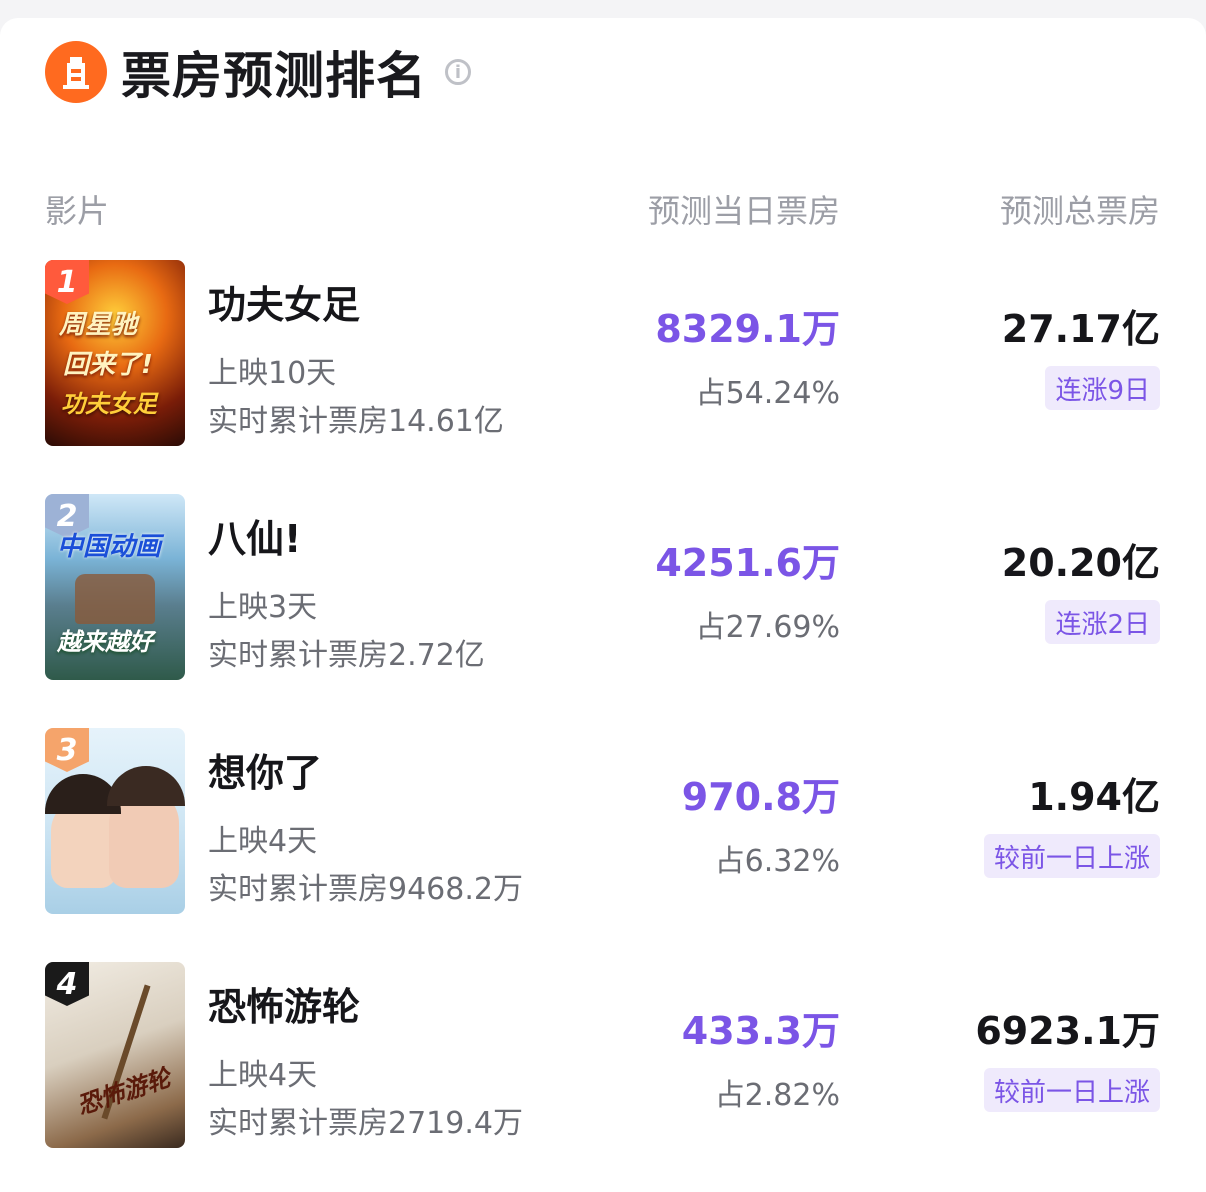 This screenshot has width=1206, height=1192. What do you see at coordinates (346, 655) in the screenshot?
I see `cumulative-box-office: 实时累计票房2.72亿` at bounding box center [346, 655].